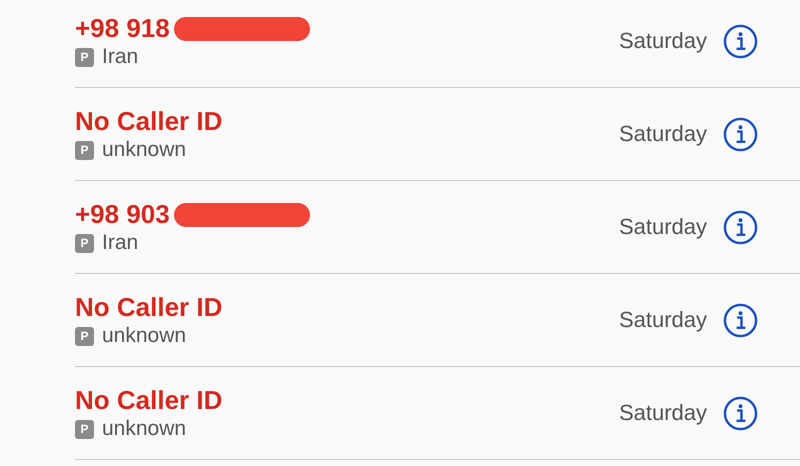 This screenshot has width=800, height=466. I want to click on caller-name: +98 903, so click(122, 214).